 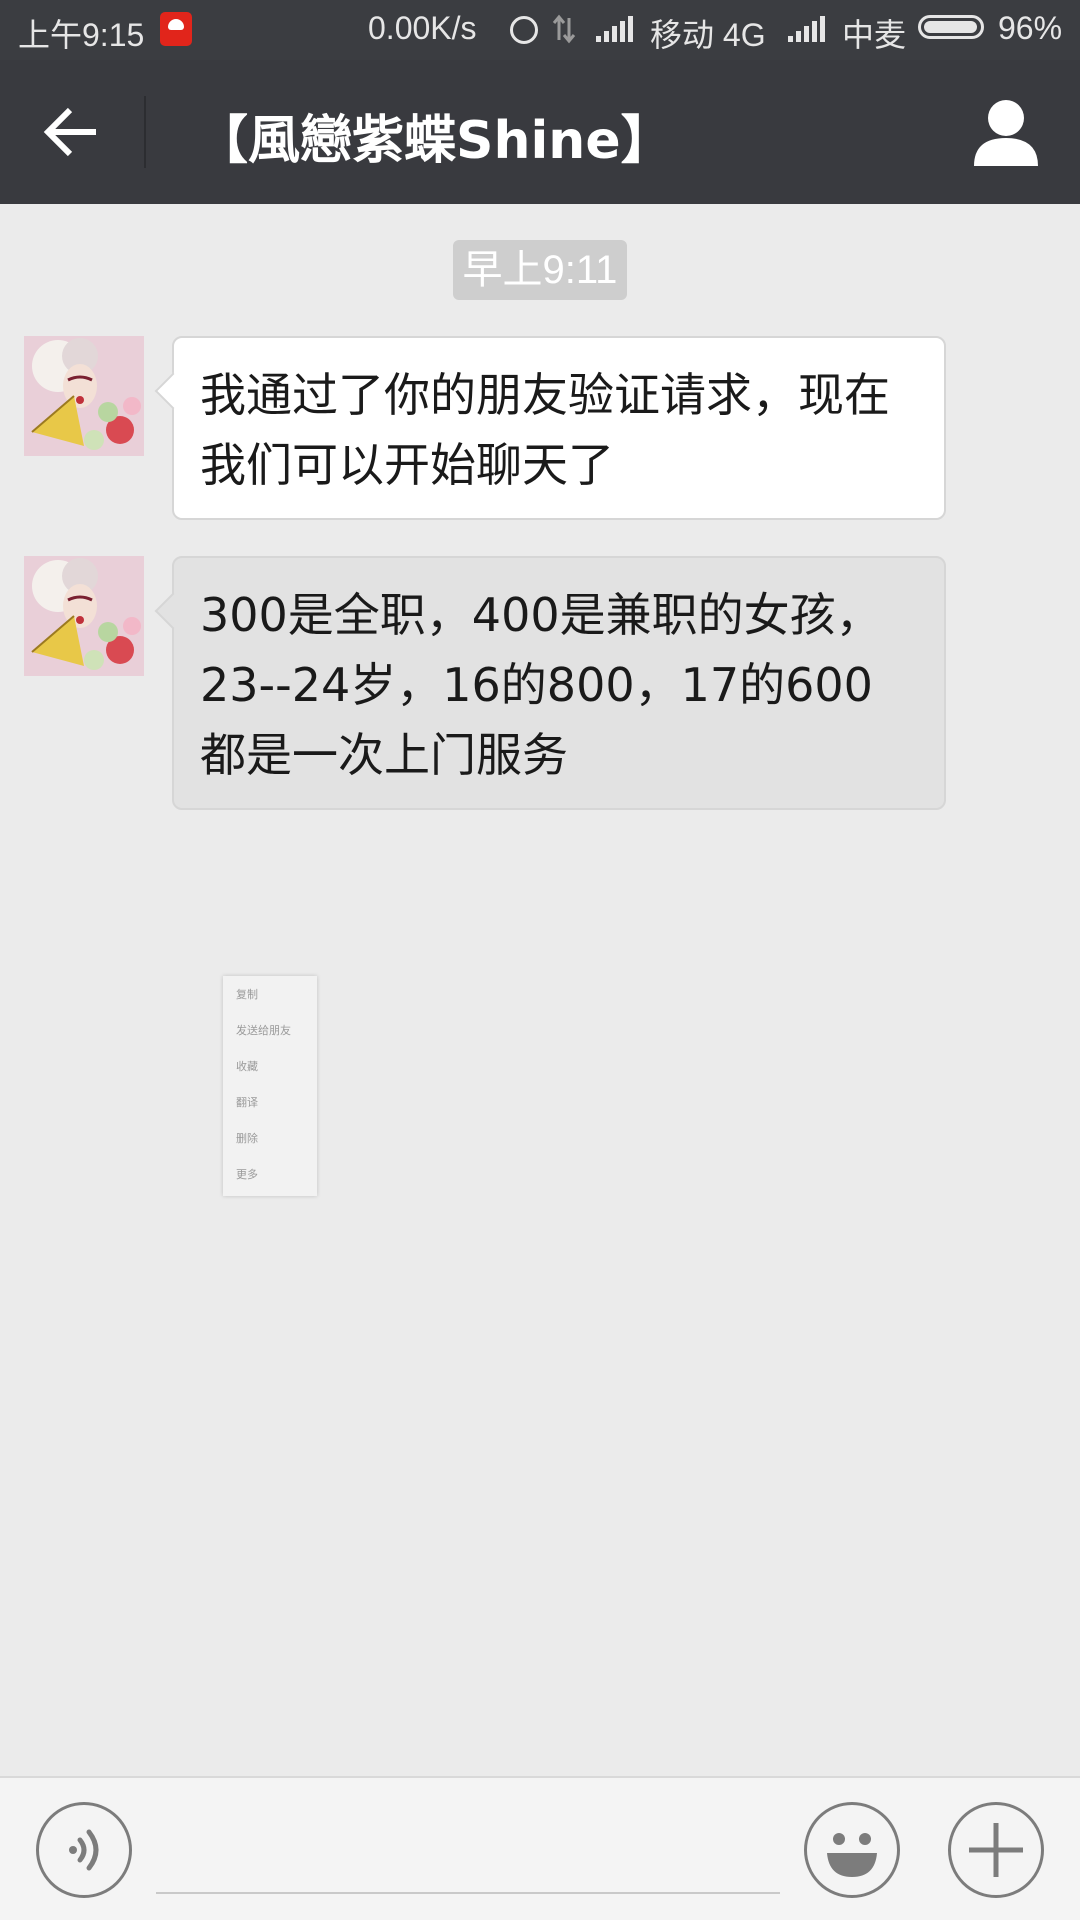 What do you see at coordinates (468, 1856) in the screenshot?
I see `message-input` at bounding box center [468, 1856].